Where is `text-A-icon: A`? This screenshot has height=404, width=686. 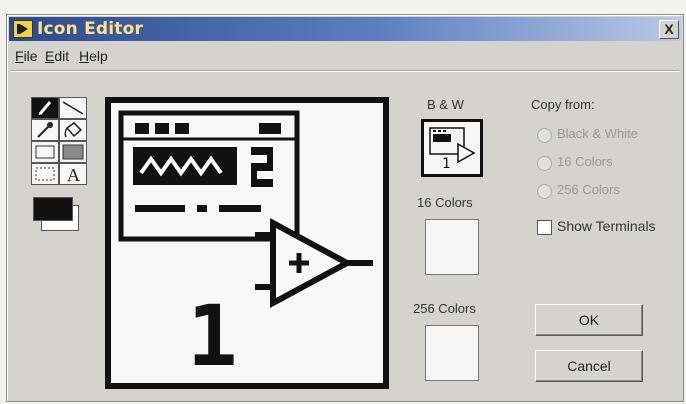
text-A-icon: A is located at coordinates (73, 174).